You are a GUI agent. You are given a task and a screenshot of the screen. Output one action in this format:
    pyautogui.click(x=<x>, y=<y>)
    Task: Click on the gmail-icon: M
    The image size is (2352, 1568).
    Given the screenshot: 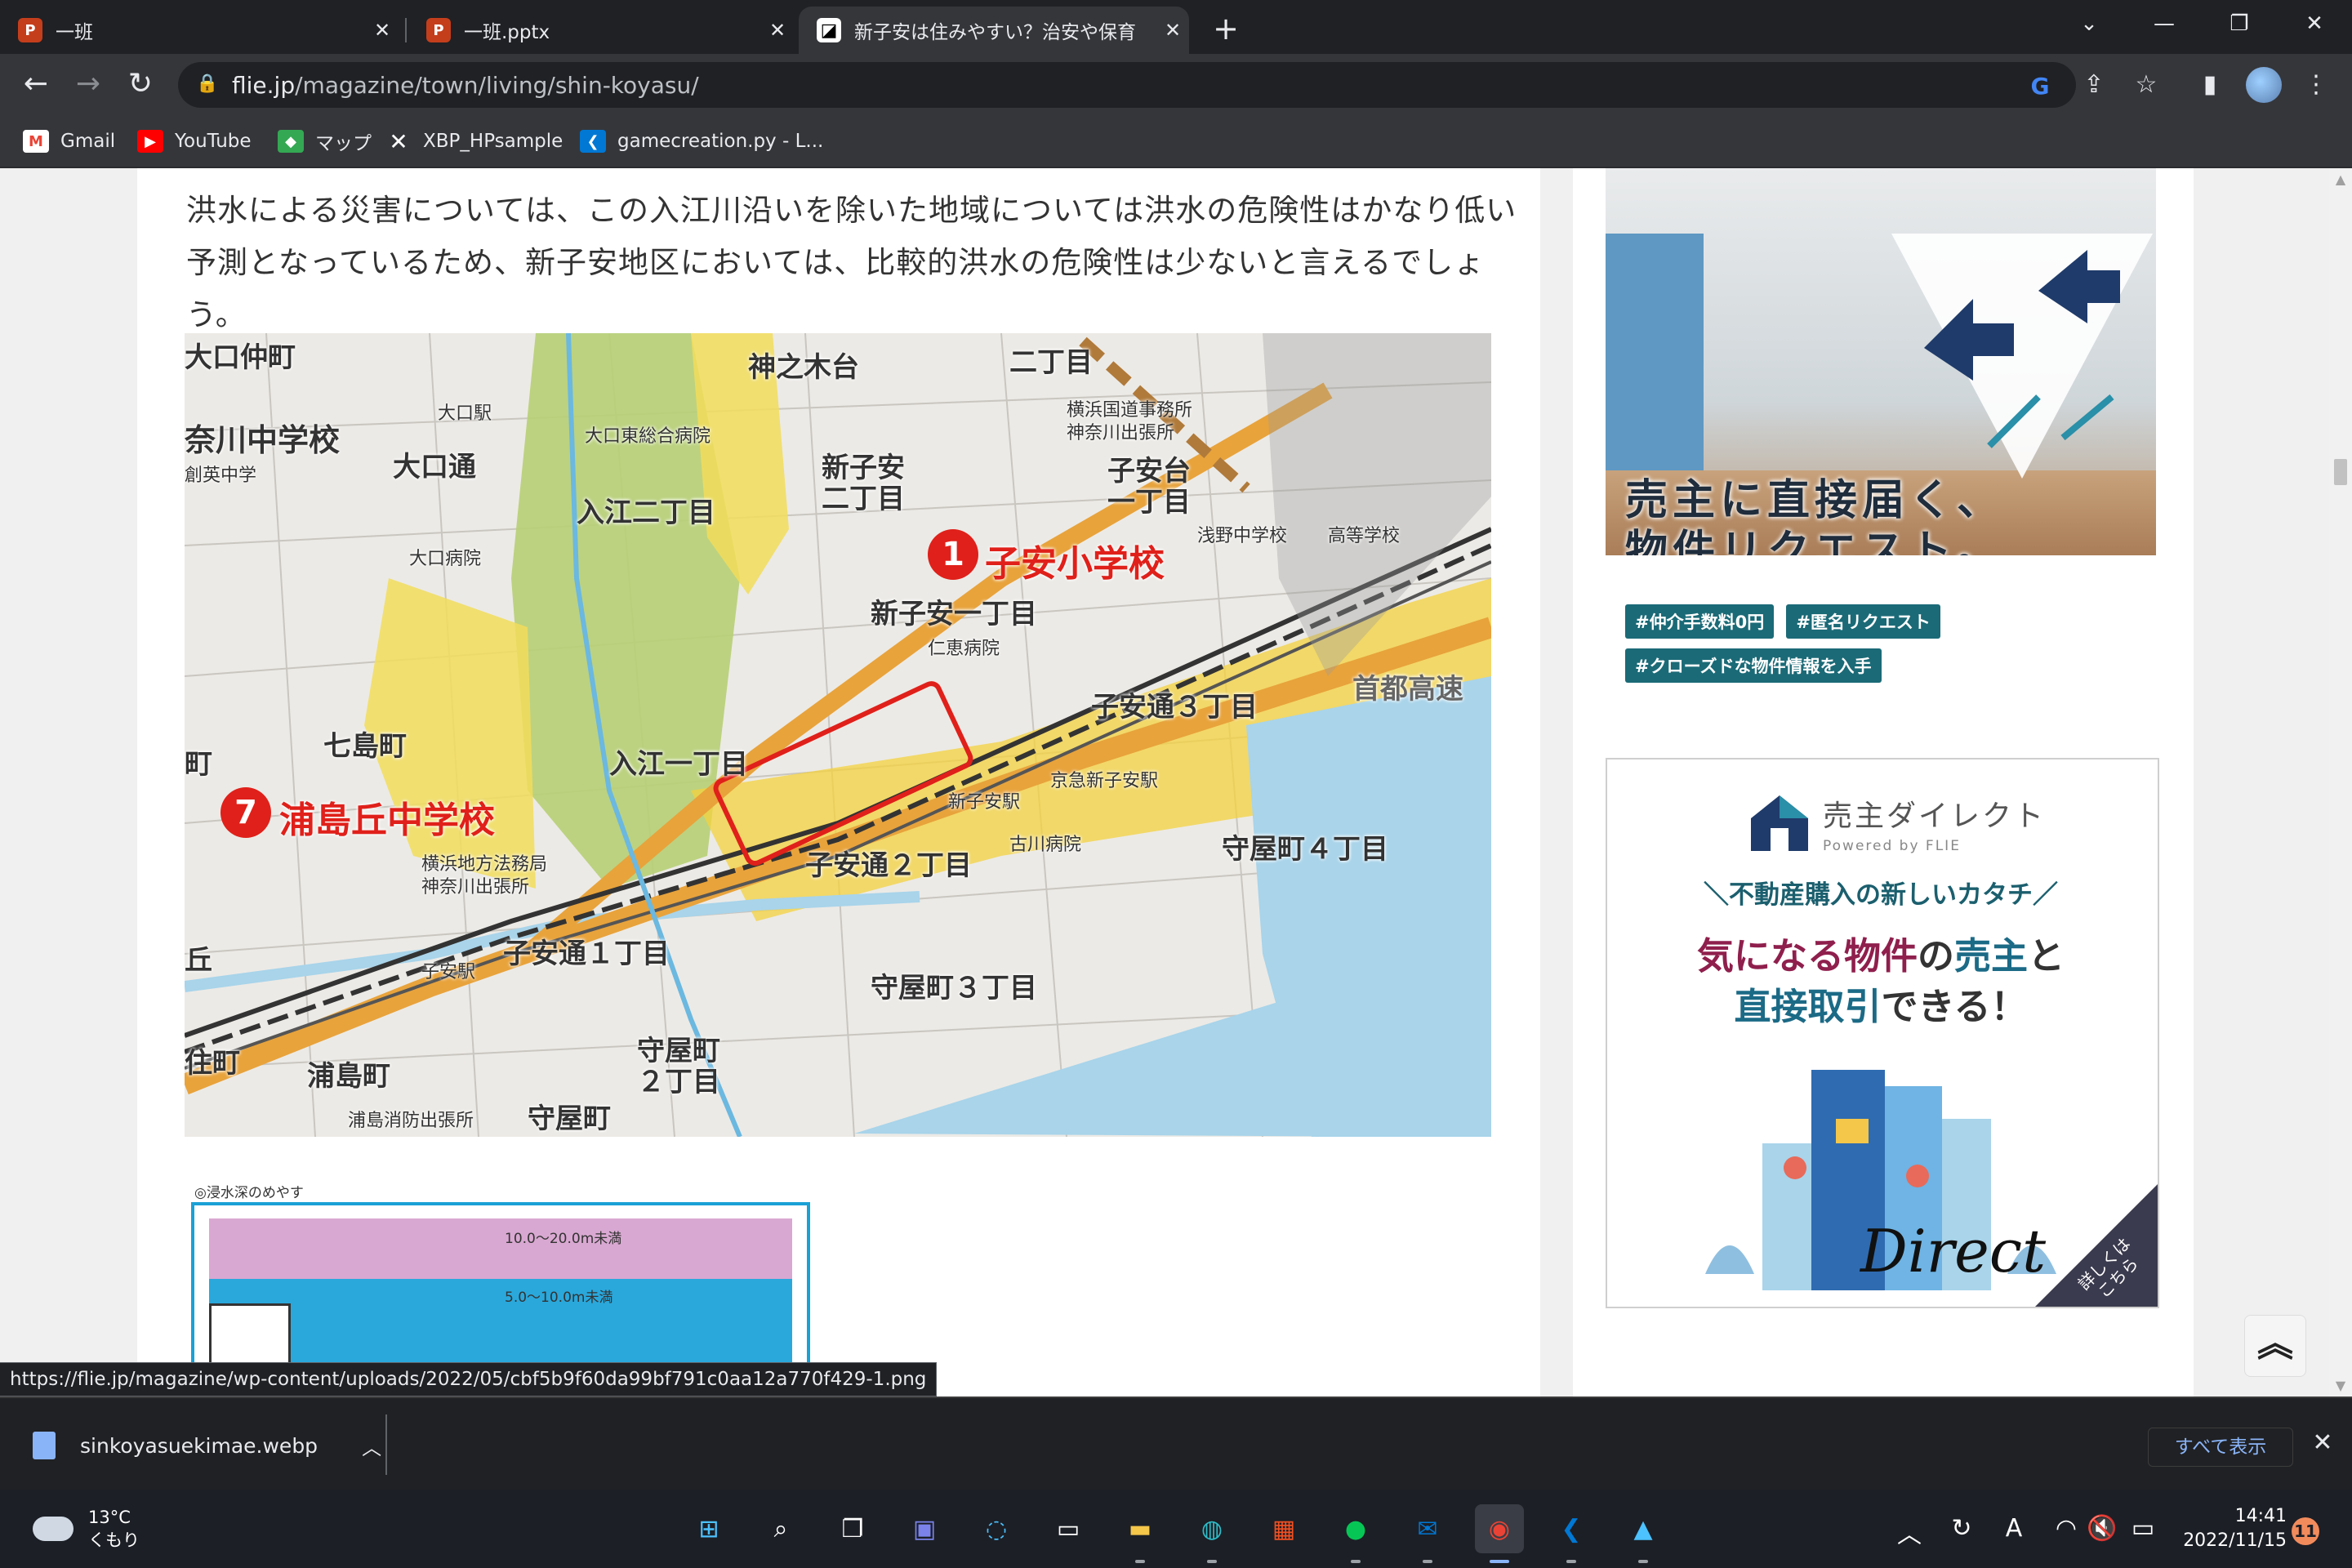 What is the action you would take?
    pyautogui.click(x=36, y=141)
    